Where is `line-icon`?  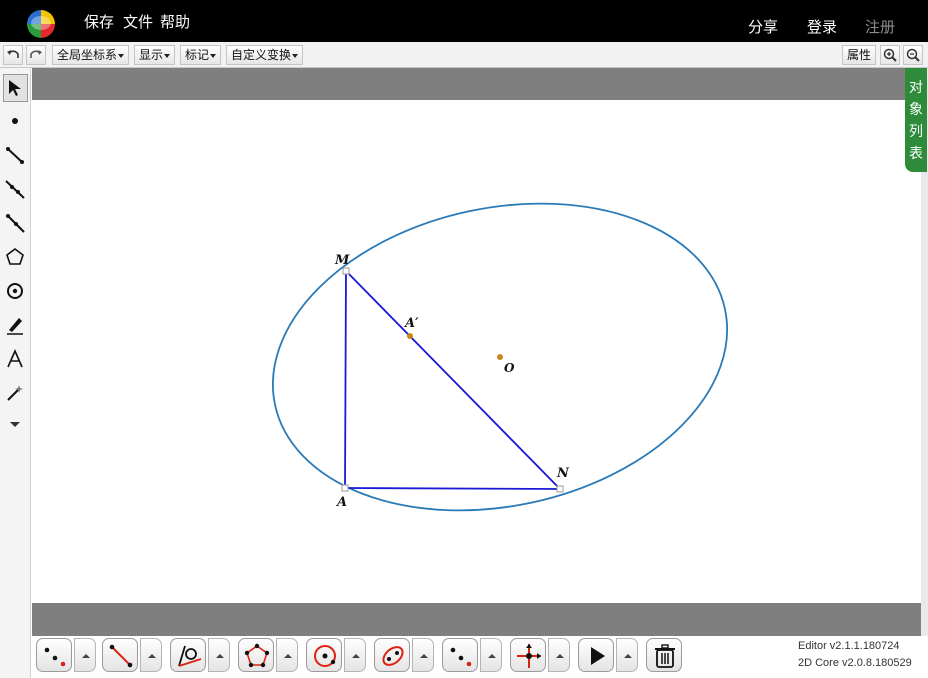 line-icon is located at coordinates (15, 189).